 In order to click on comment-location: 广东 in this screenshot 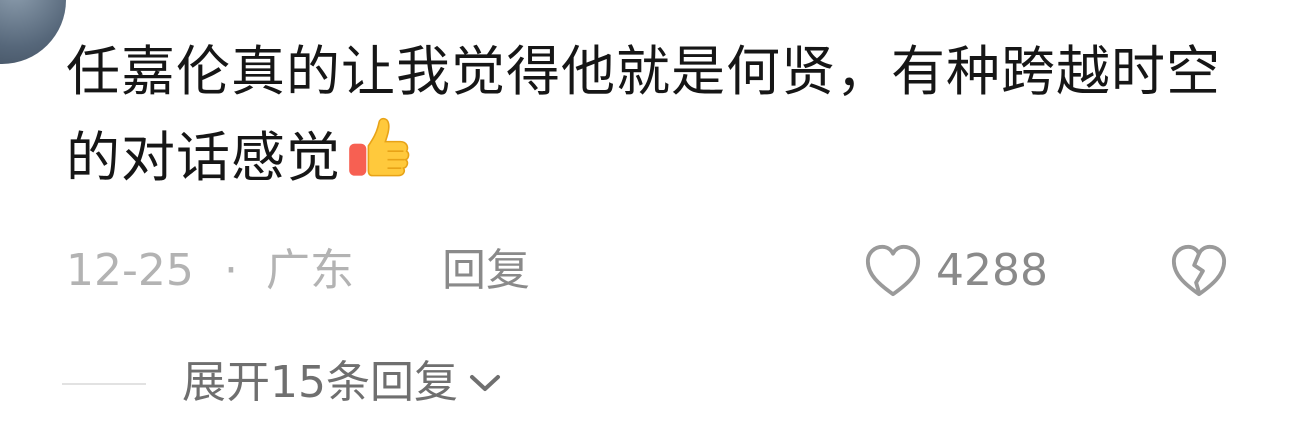, I will do `click(310, 270)`.